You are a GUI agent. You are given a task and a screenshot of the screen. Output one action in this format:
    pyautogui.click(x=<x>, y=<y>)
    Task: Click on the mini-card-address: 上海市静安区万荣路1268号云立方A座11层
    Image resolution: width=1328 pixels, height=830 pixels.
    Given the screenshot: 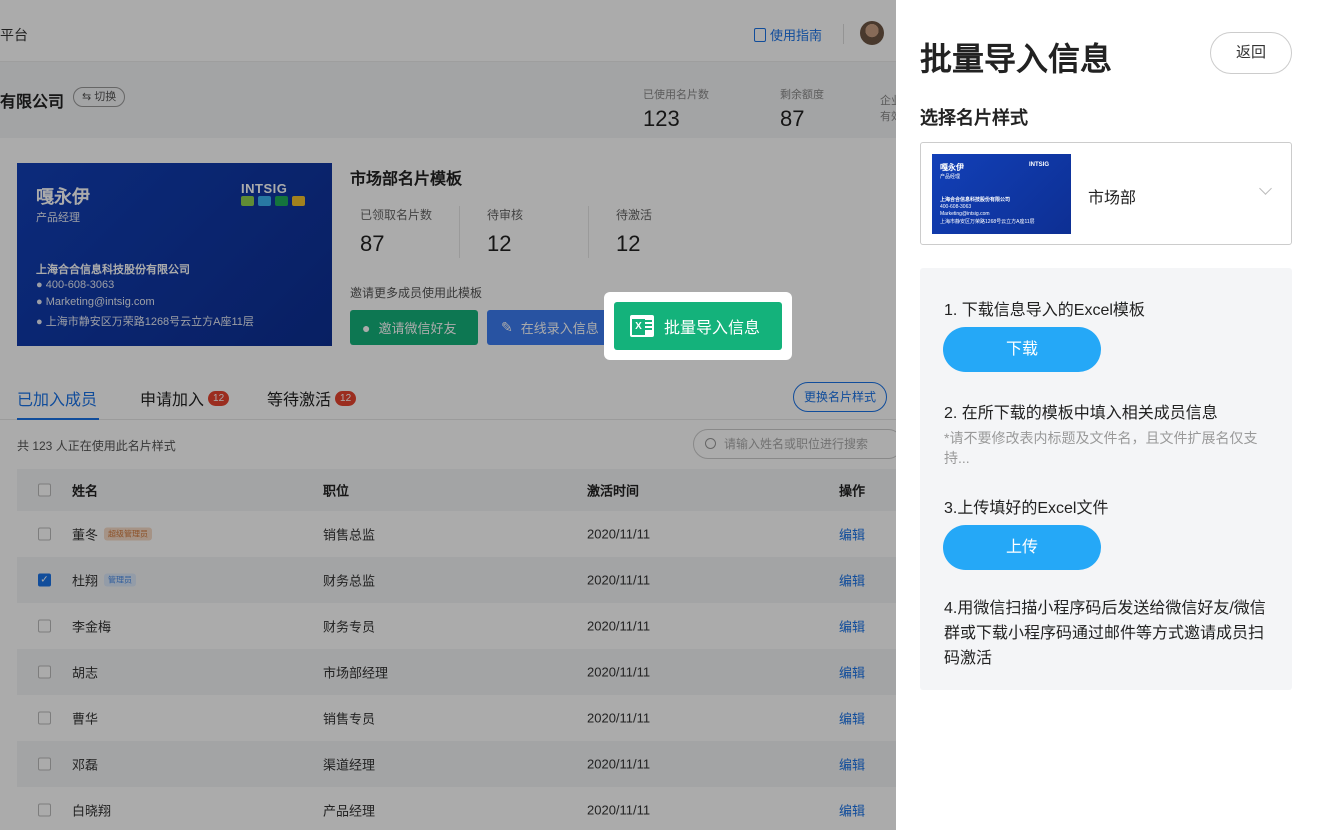 What is the action you would take?
    pyautogui.click(x=987, y=222)
    